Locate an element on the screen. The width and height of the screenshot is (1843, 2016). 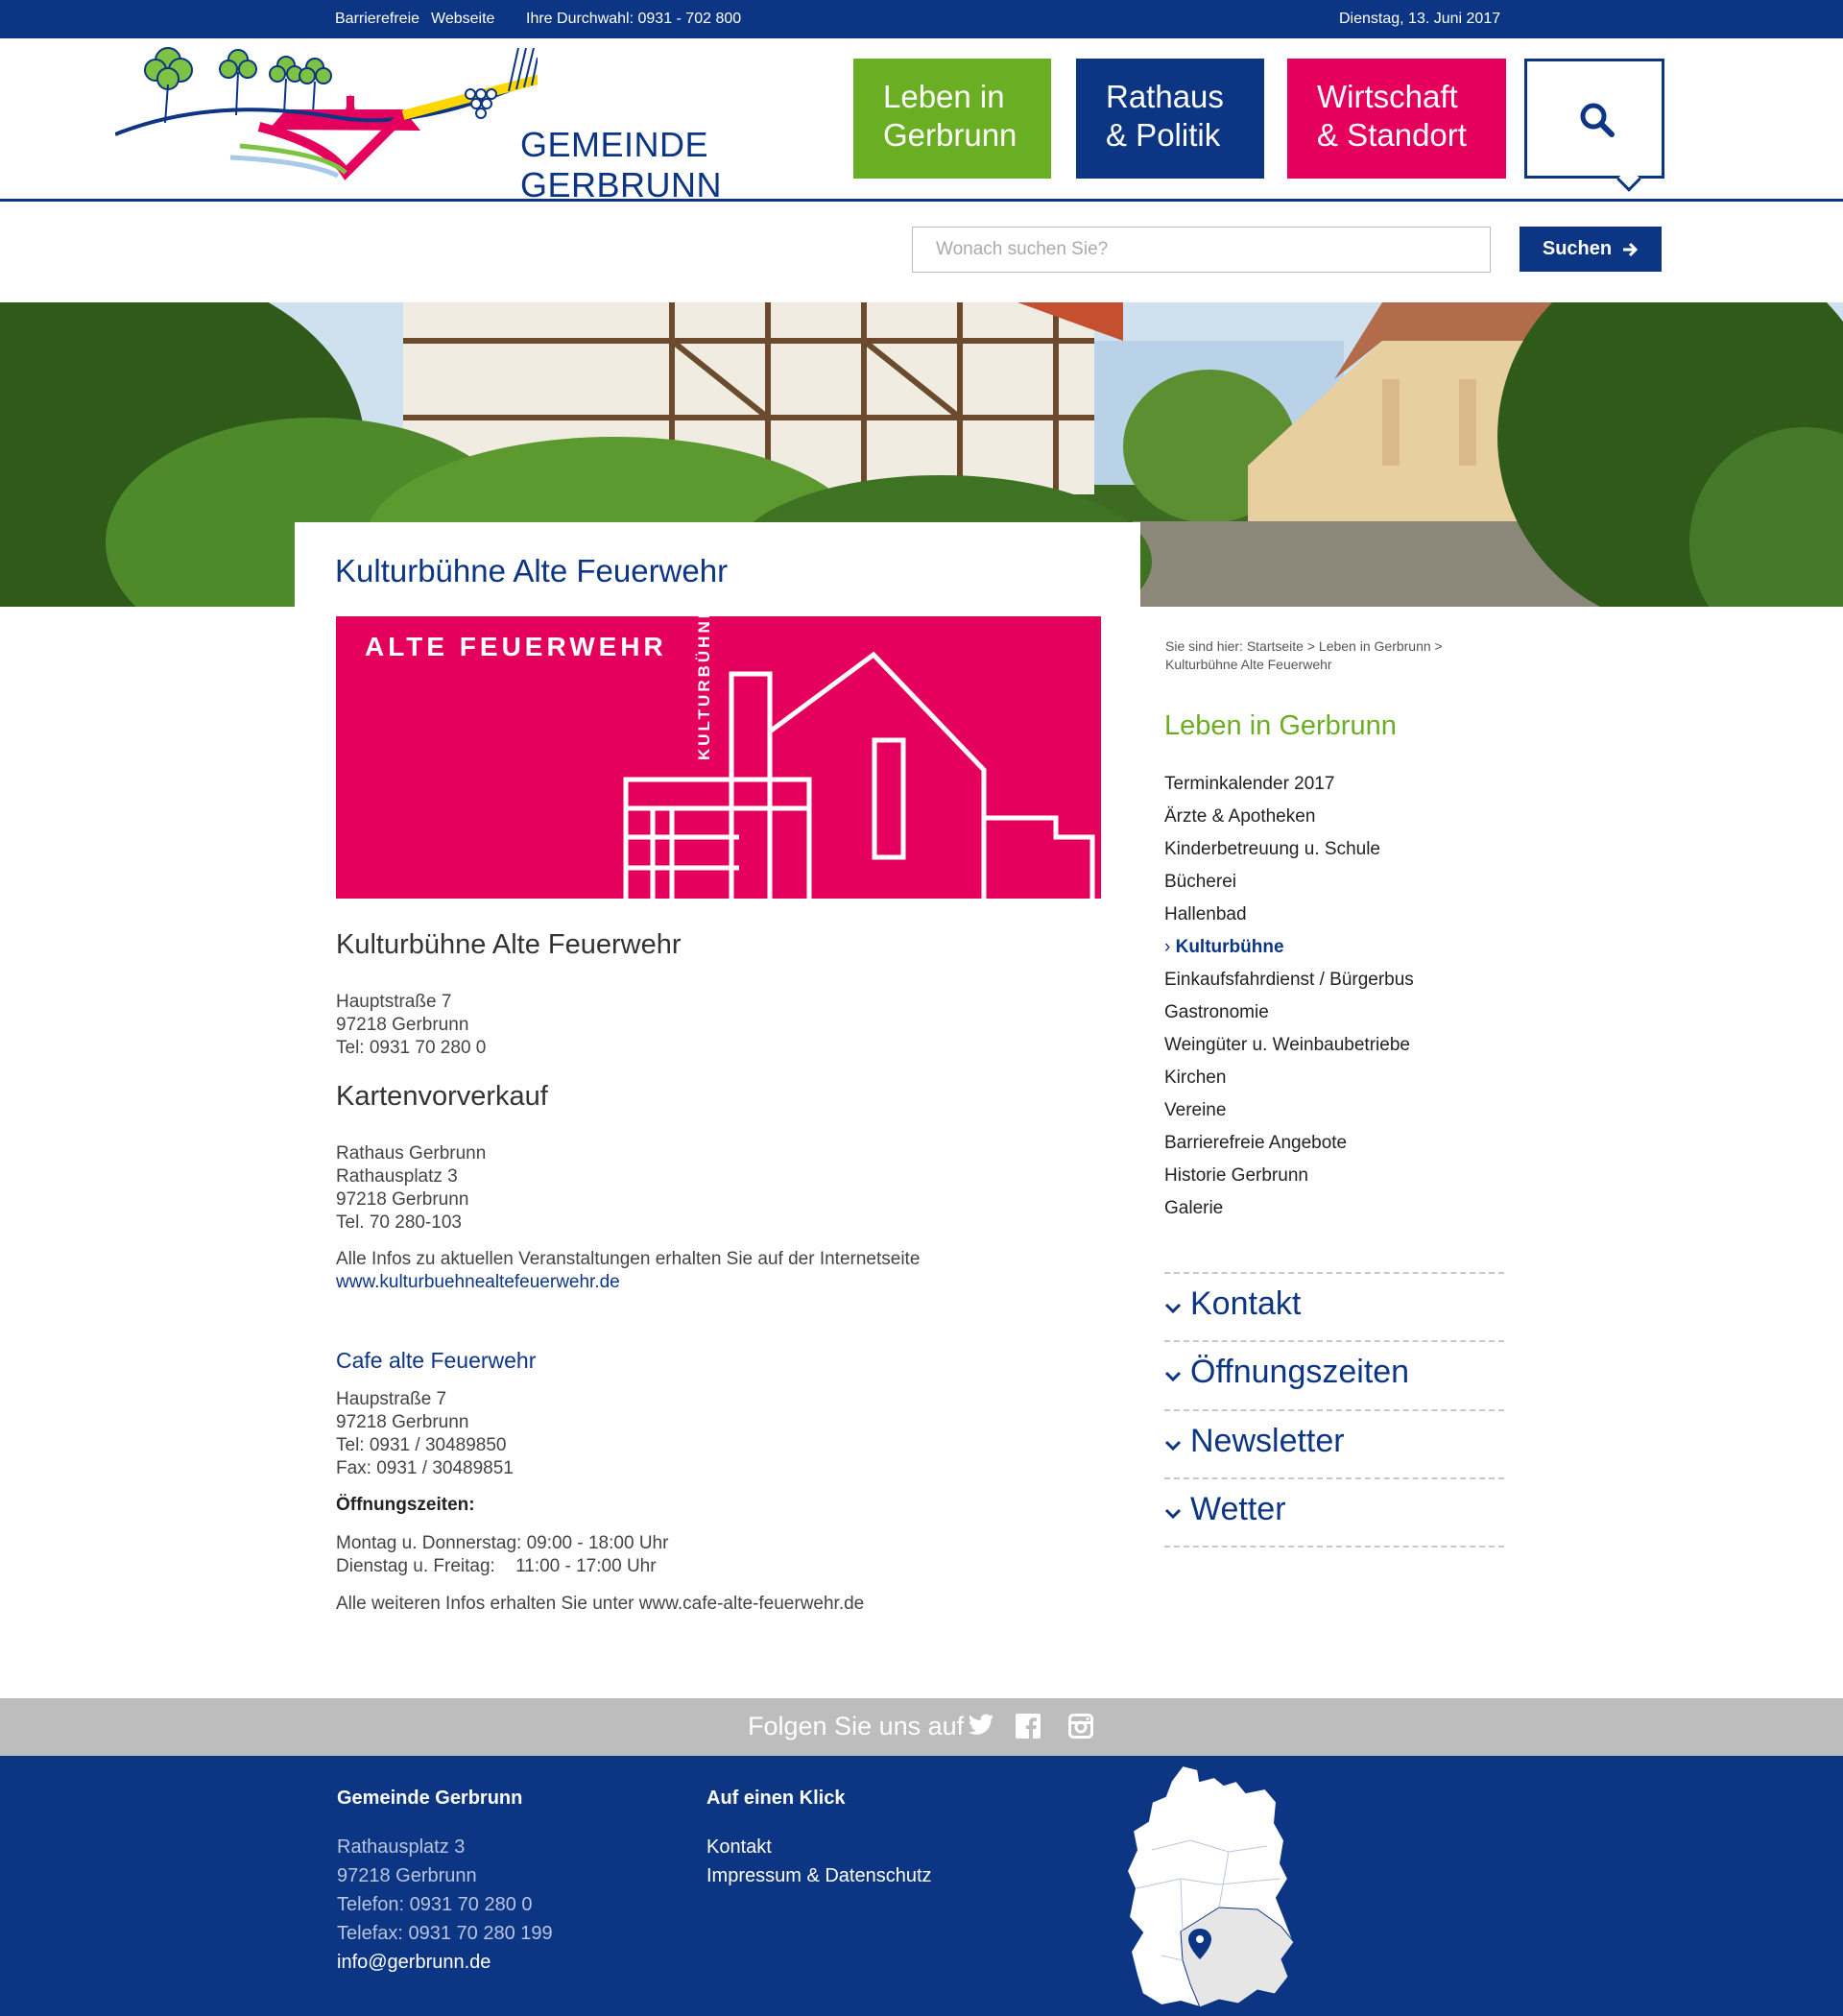
sidebar-item-galerie: Galerie is located at coordinates (1289, 1208).